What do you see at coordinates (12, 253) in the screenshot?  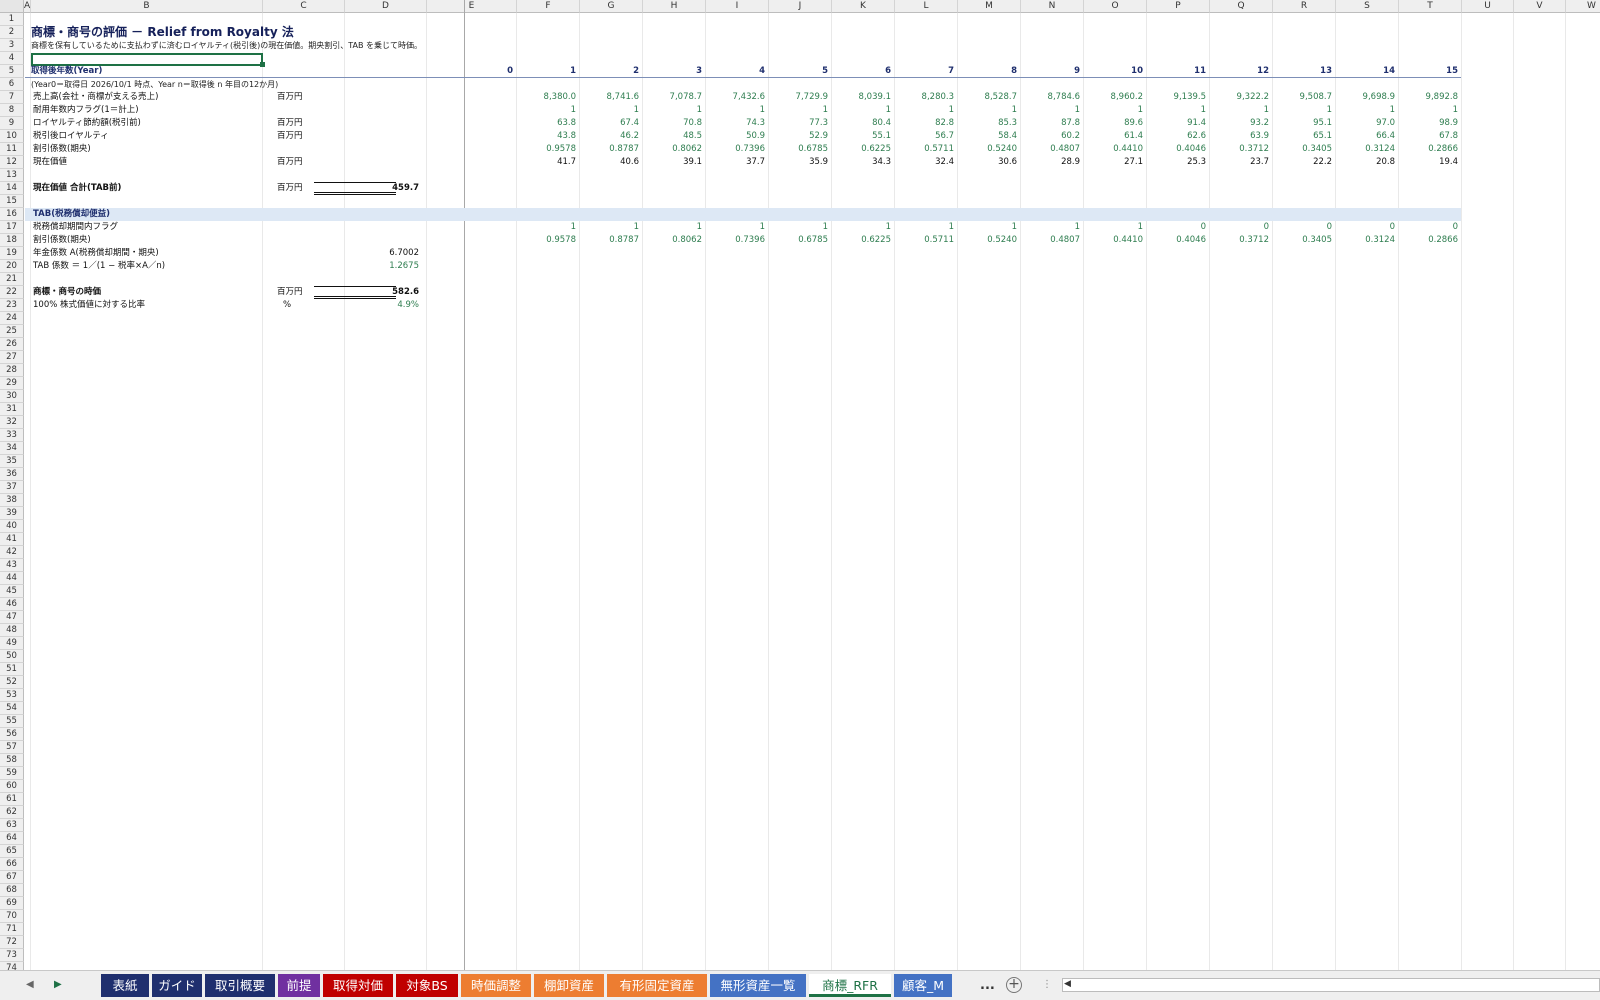 I see `row-header-19: 19` at bounding box center [12, 253].